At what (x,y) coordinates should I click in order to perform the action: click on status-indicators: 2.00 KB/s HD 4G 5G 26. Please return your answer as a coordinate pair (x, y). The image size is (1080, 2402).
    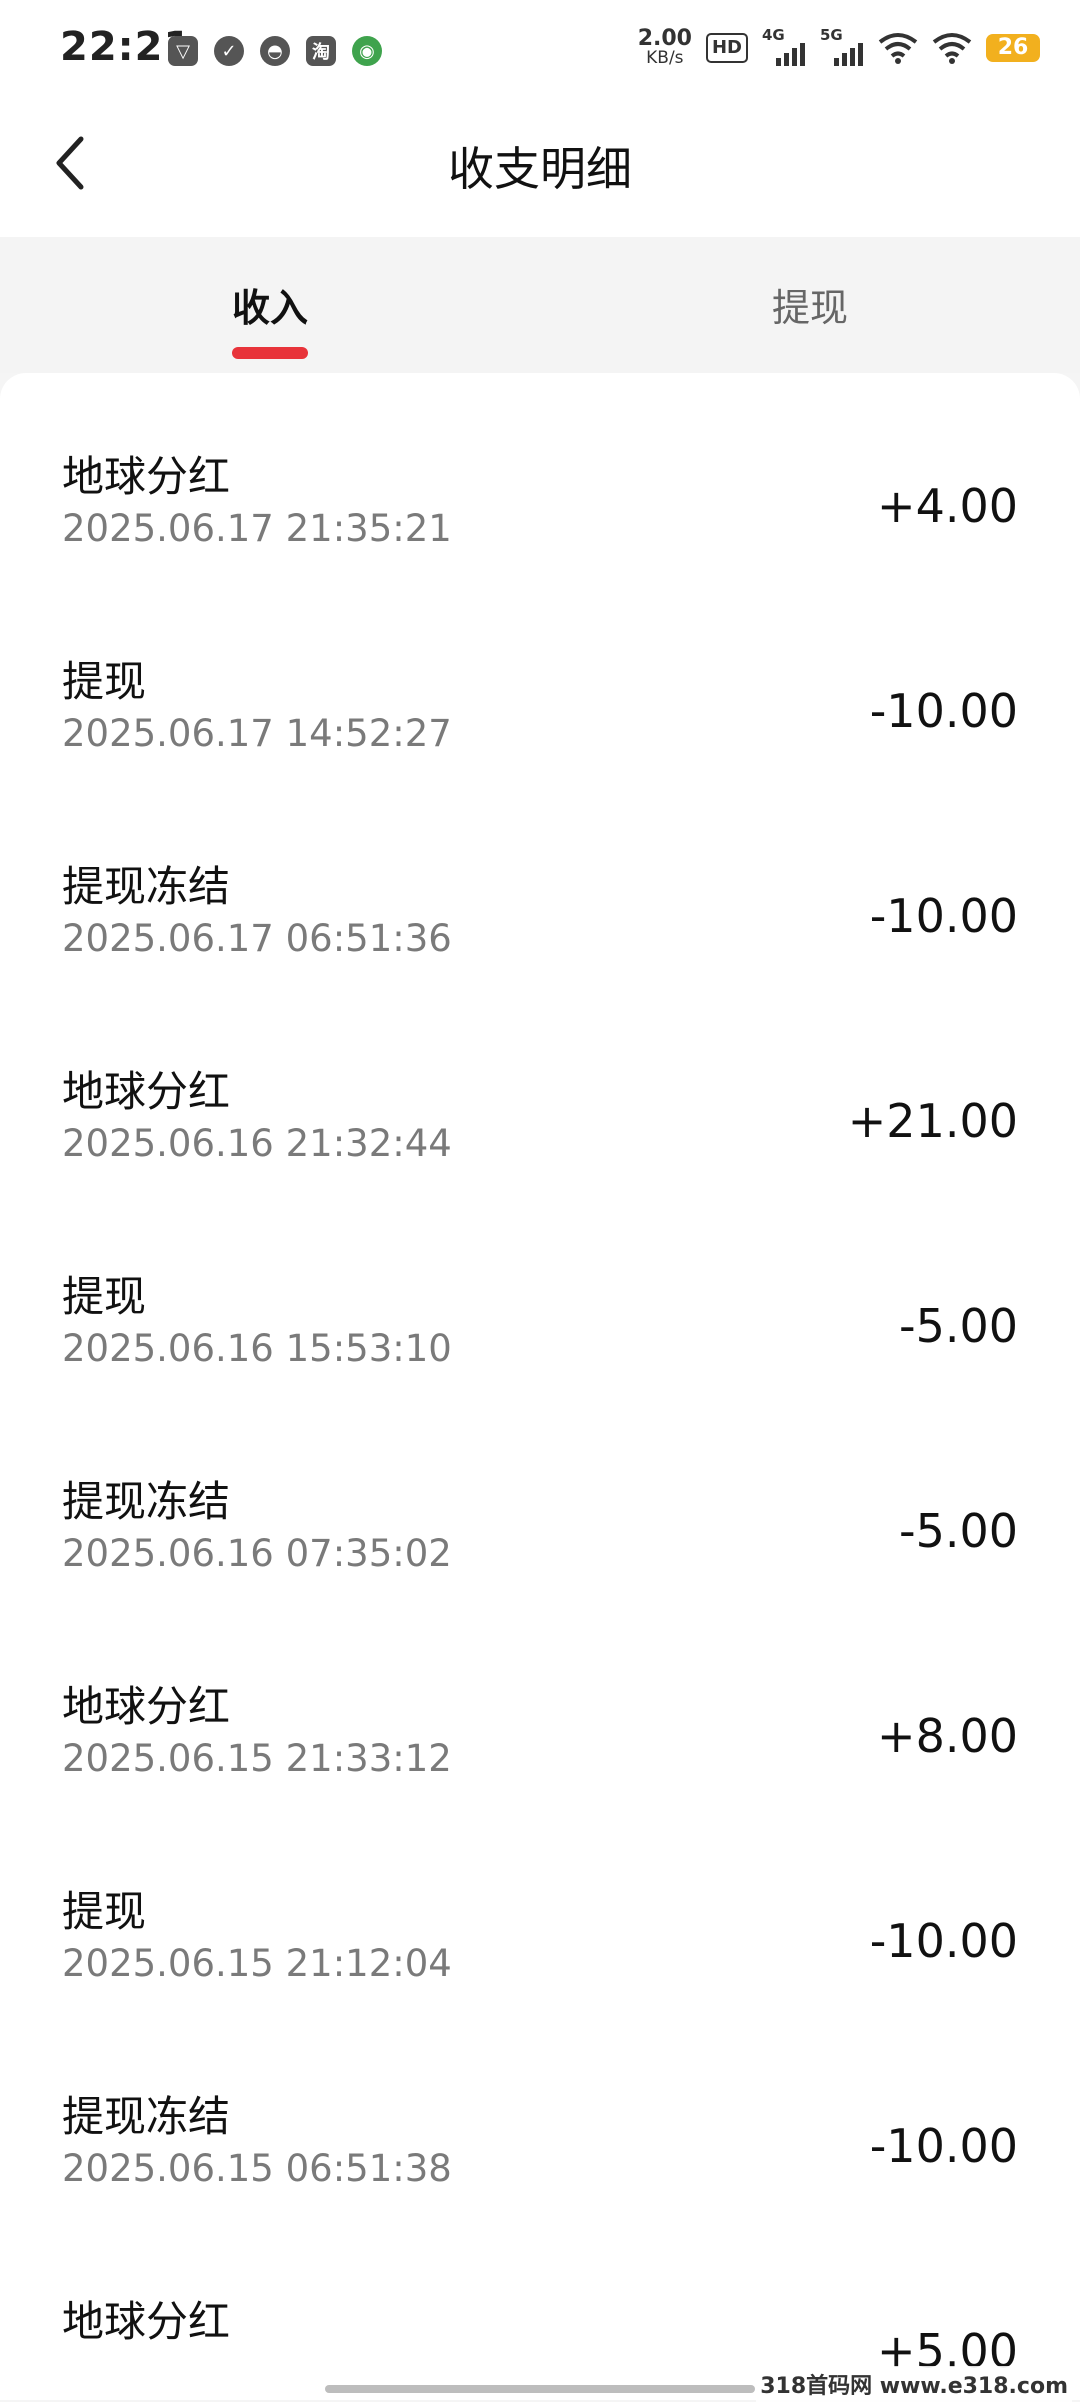
    Looking at the image, I should click on (839, 46).